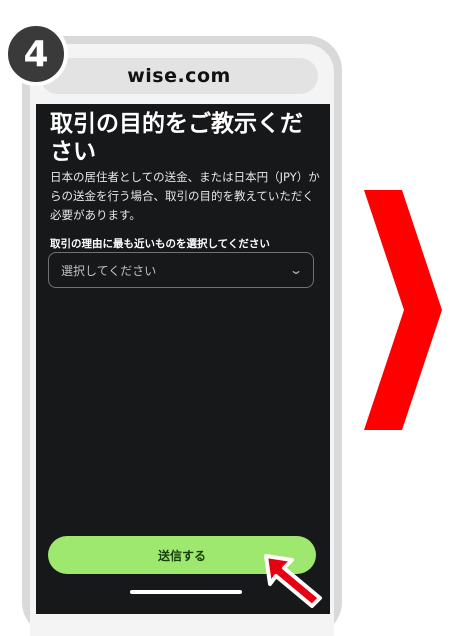  I want to click on url-bar: wise.com, so click(179, 76).